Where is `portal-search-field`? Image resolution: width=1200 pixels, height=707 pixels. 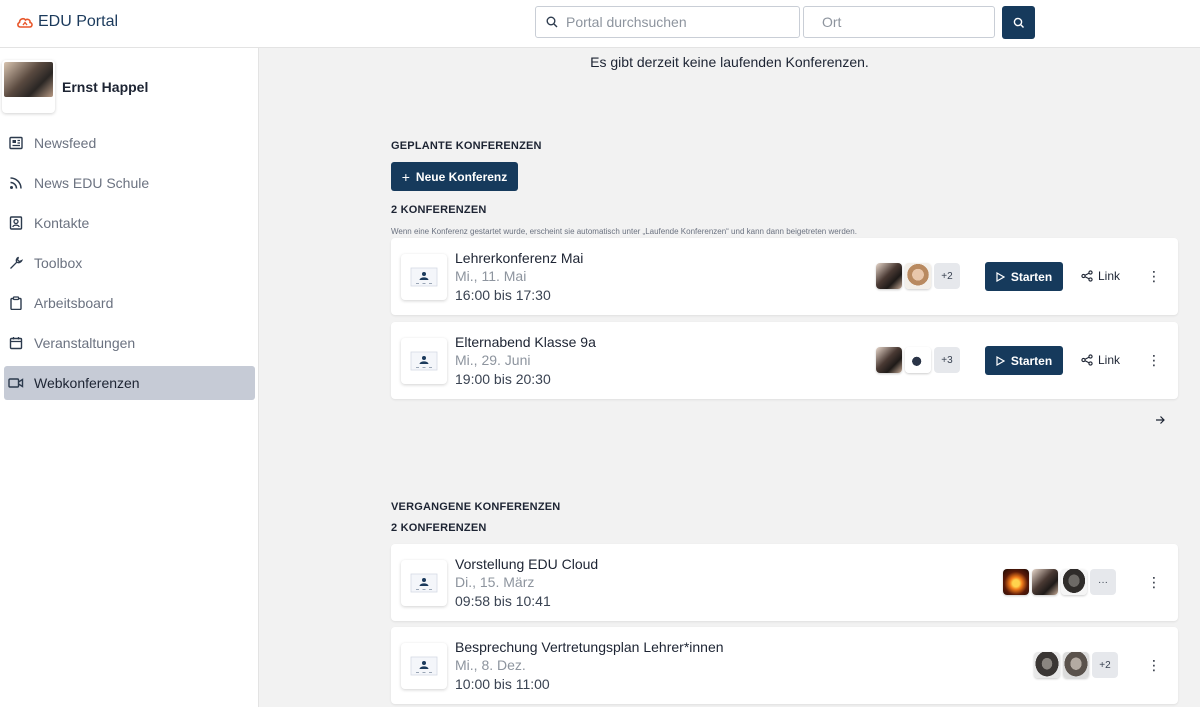 portal-search-field is located at coordinates (667, 22).